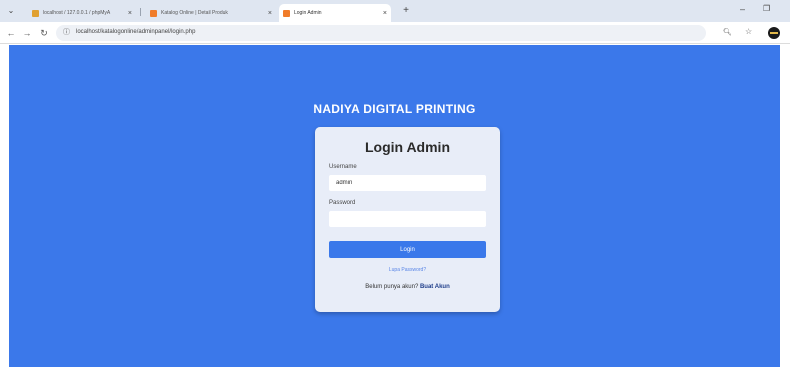 The width and height of the screenshot is (790, 367). I want to click on minimize-icon: –, so click(742, 9).